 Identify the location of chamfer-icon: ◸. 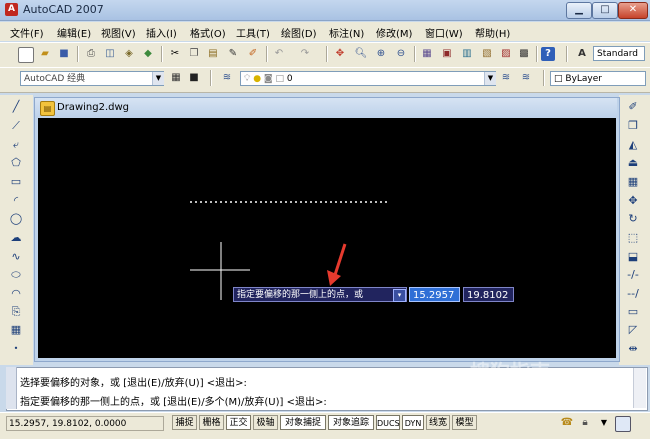
(633, 330).